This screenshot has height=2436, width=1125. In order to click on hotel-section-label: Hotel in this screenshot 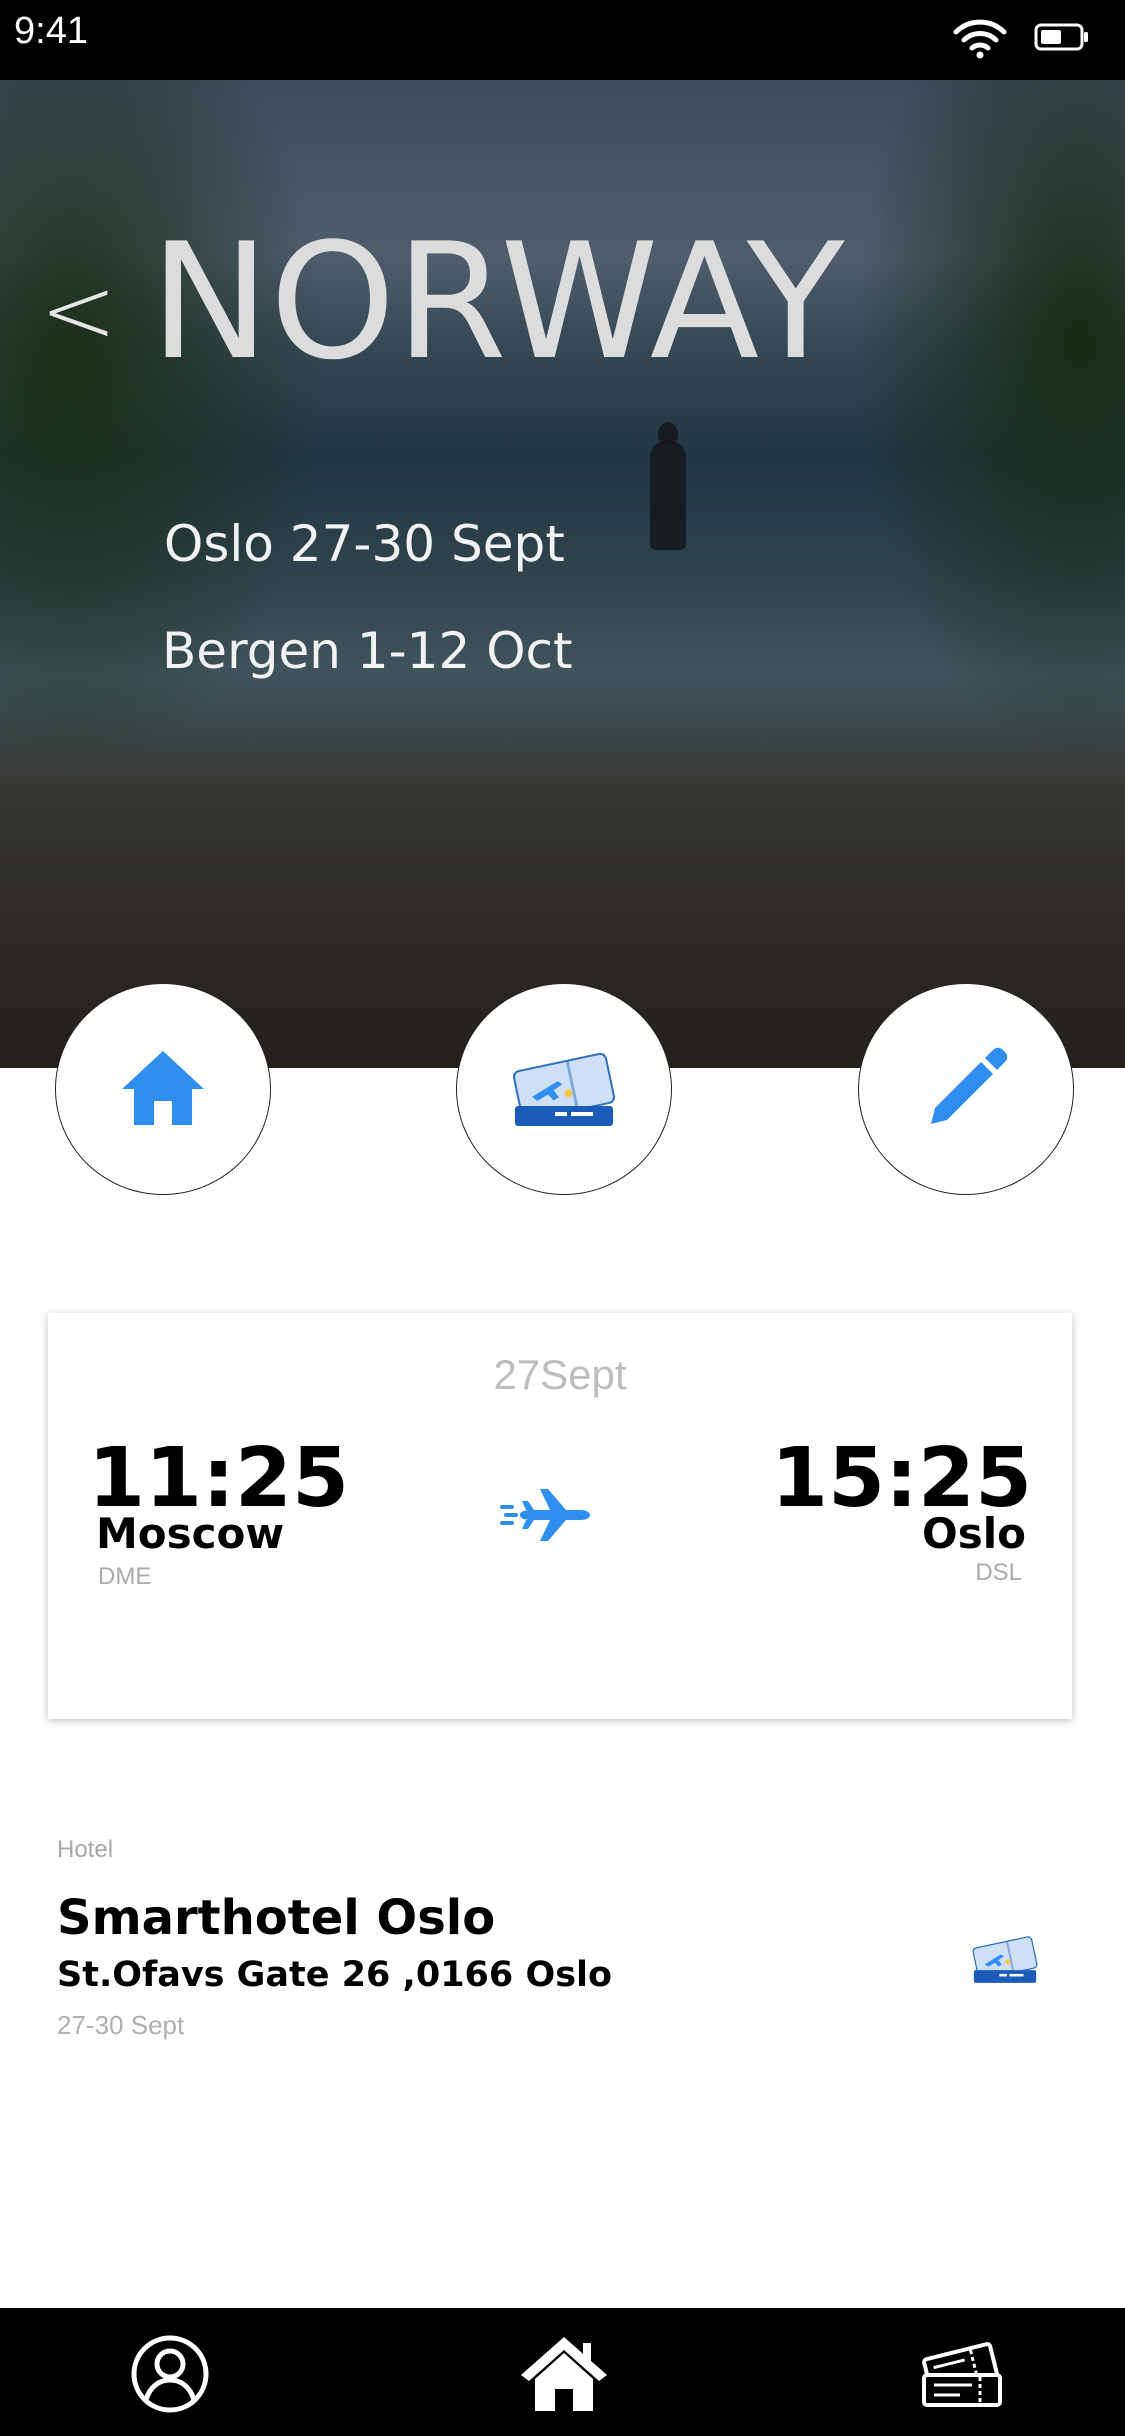, I will do `click(85, 1849)`.